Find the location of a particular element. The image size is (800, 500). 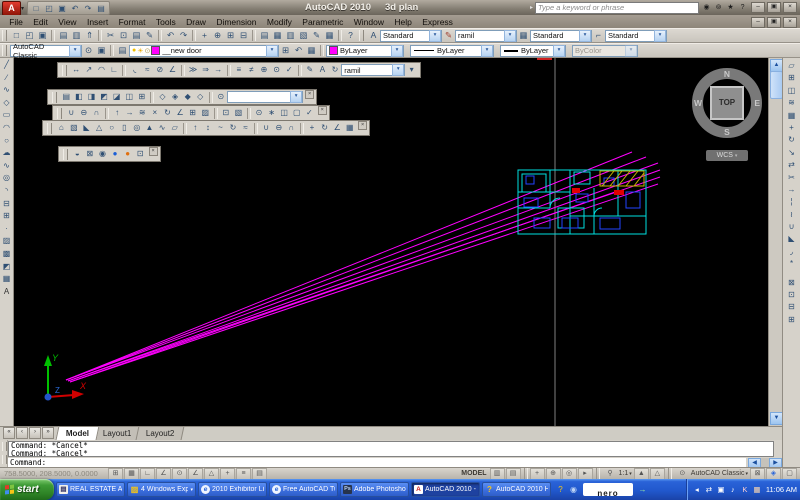

render-region-icon: ⊠ is located at coordinates (90, 154).